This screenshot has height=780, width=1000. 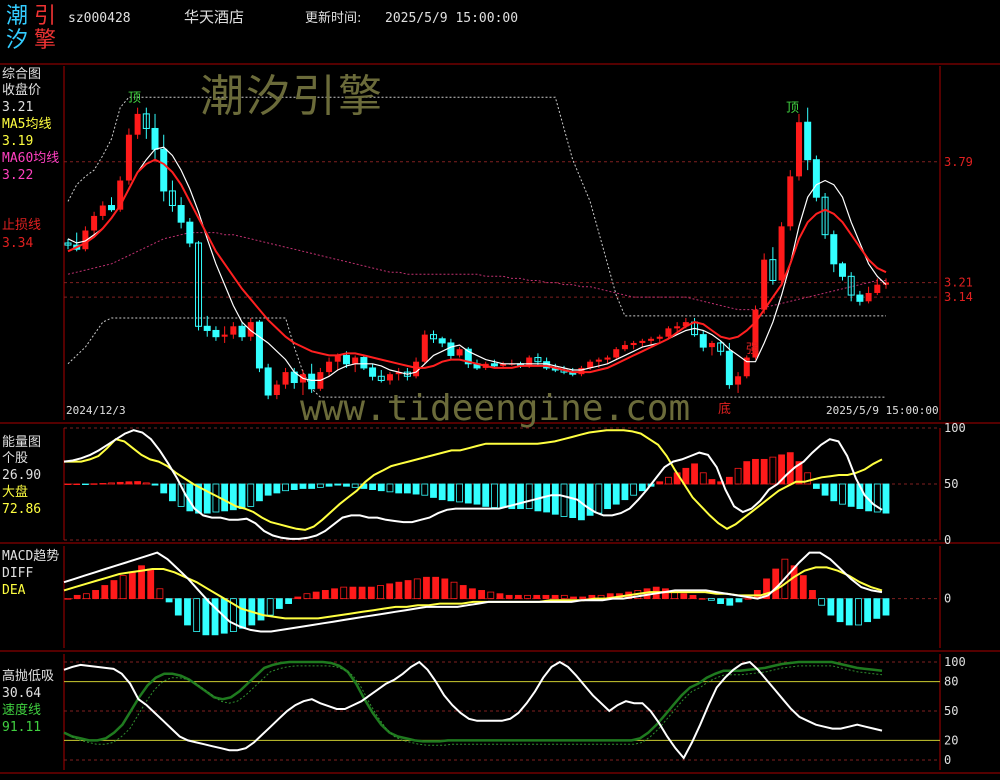 I want to click on panel3-title: MACD趋势, so click(x=31, y=556).